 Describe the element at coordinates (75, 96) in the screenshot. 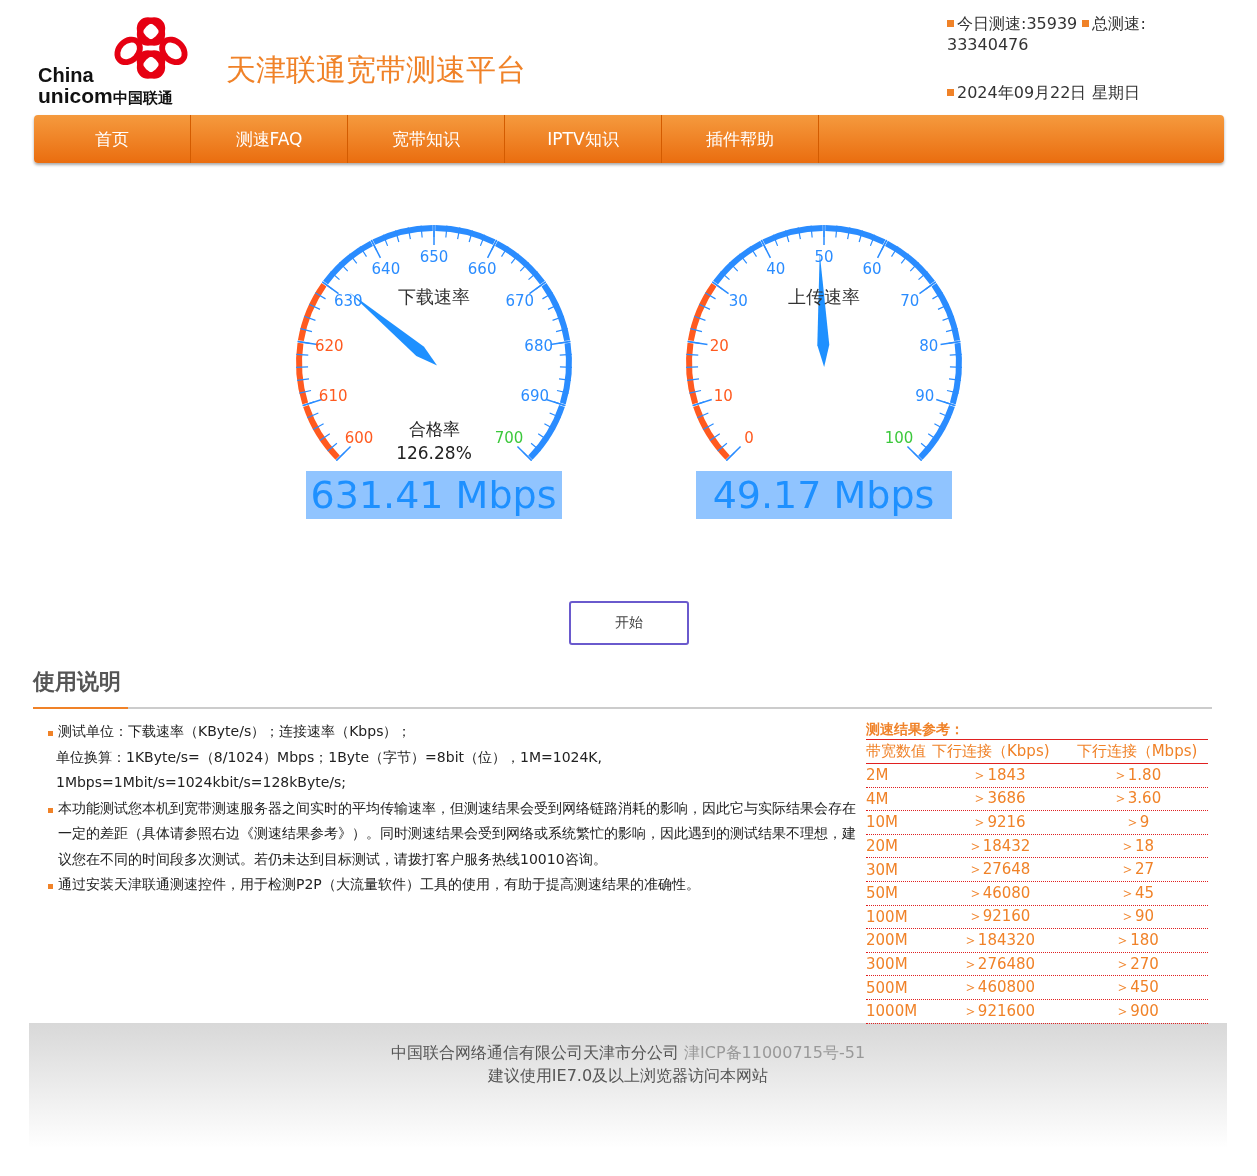

I see `logo-text: unicom` at that location.